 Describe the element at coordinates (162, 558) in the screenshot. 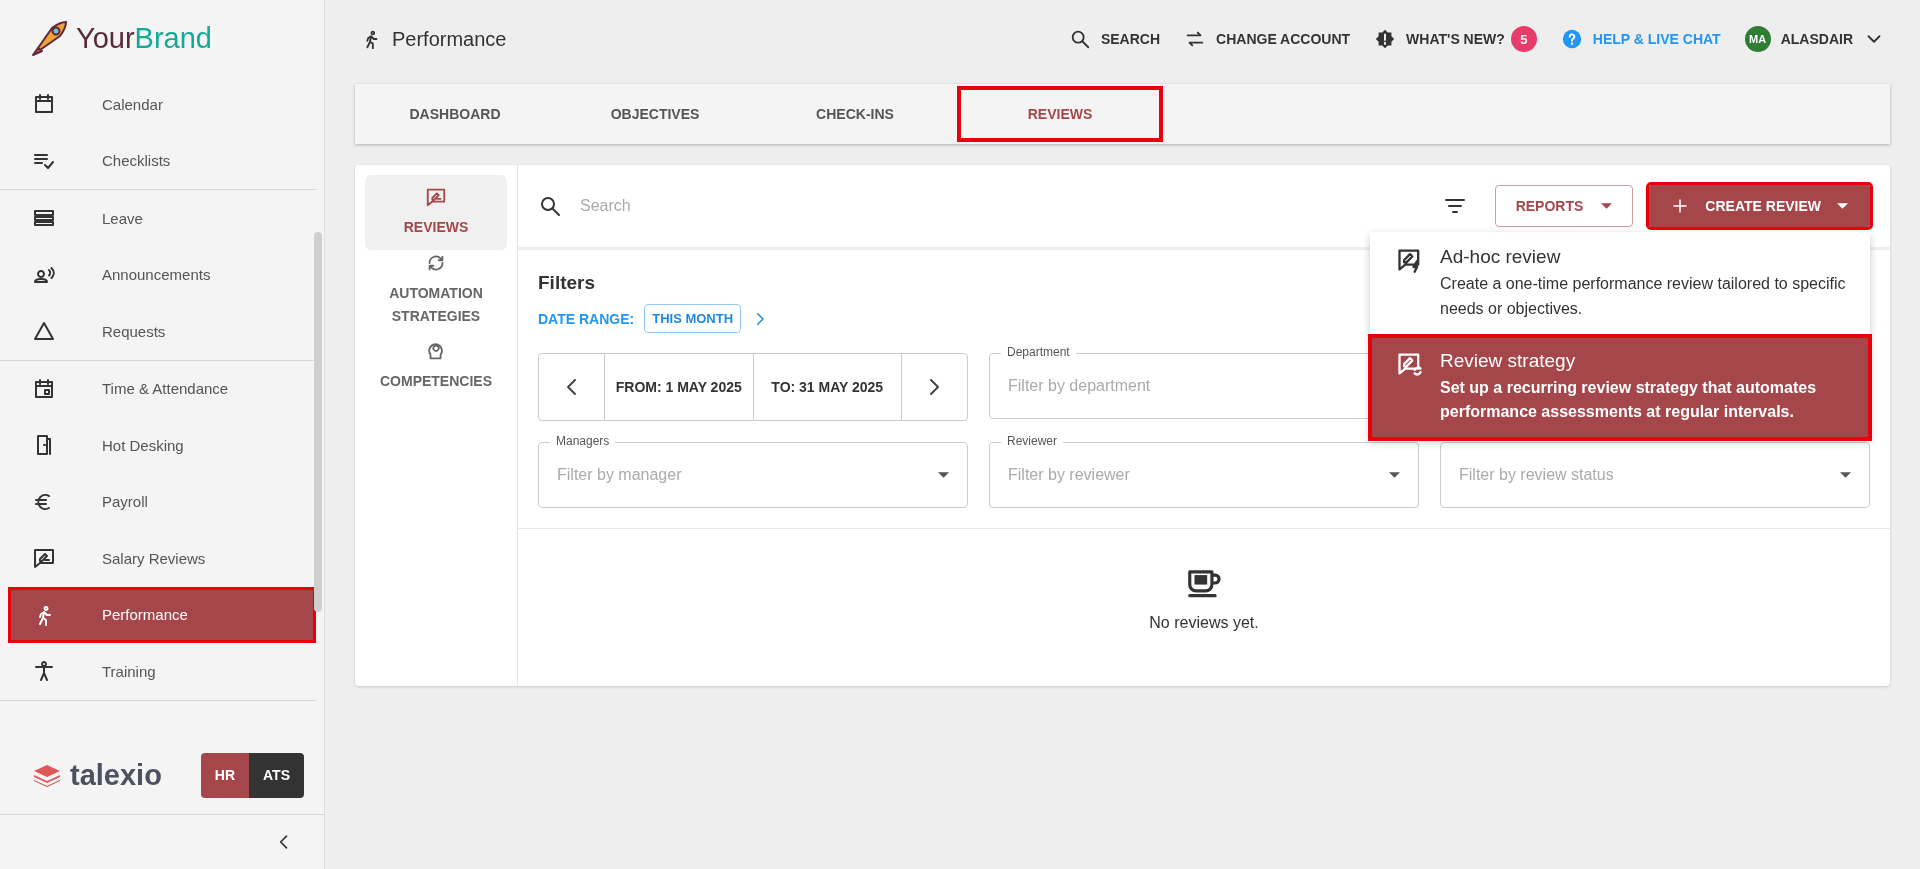

I see `sidebar-item: Salary Reviews` at that location.